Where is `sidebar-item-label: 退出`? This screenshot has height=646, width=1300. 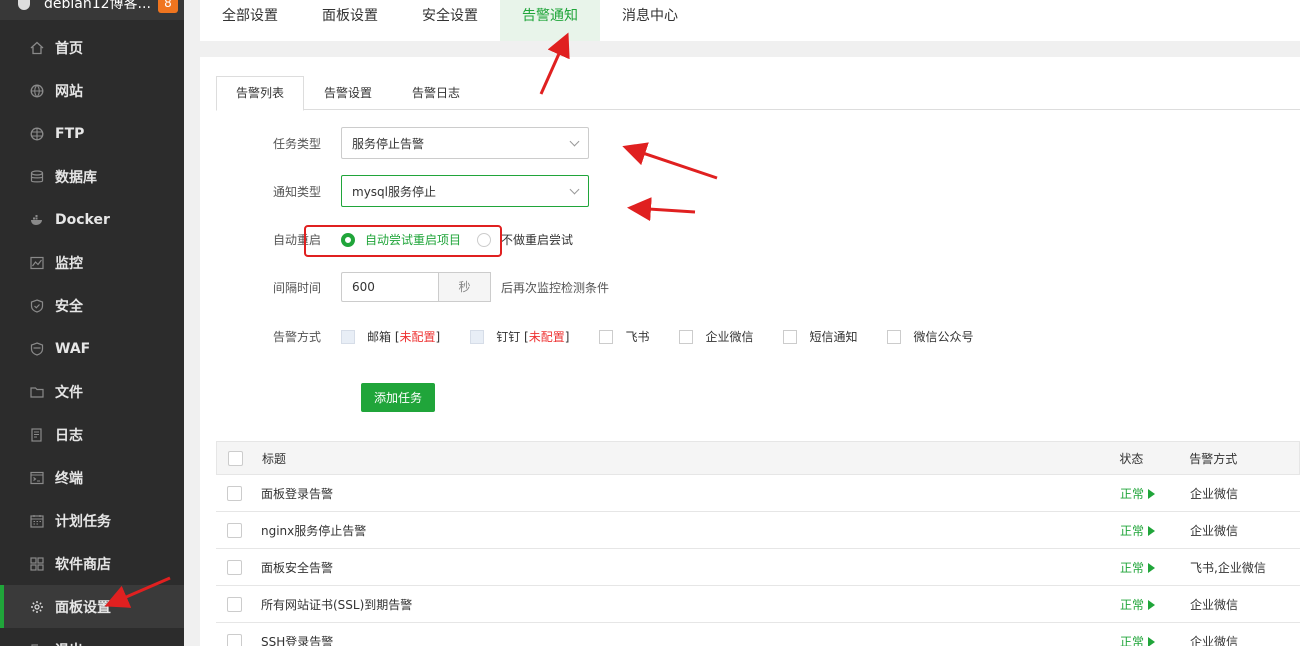 sidebar-item-label: 退出 is located at coordinates (69, 643).